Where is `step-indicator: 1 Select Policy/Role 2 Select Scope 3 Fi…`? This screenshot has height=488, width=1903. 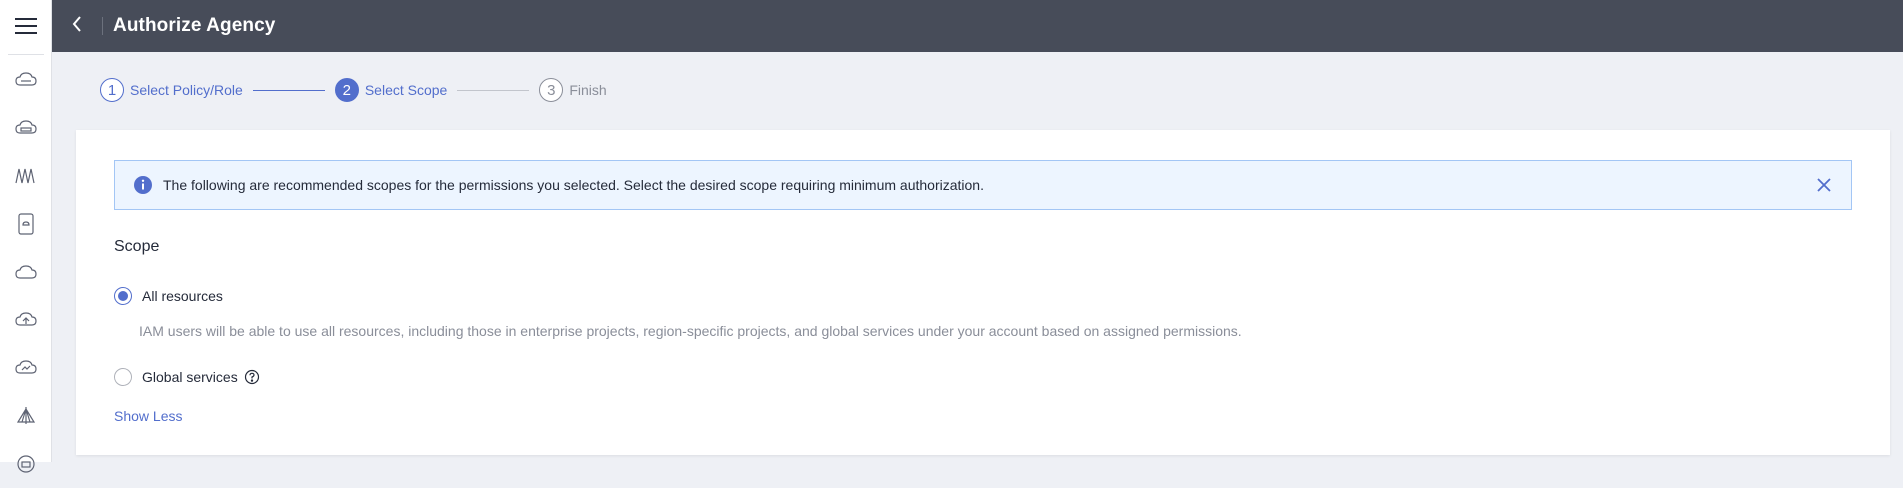 step-indicator: 1 Select Policy/Role 2 Select Scope 3 Fi… is located at coordinates (353, 90).